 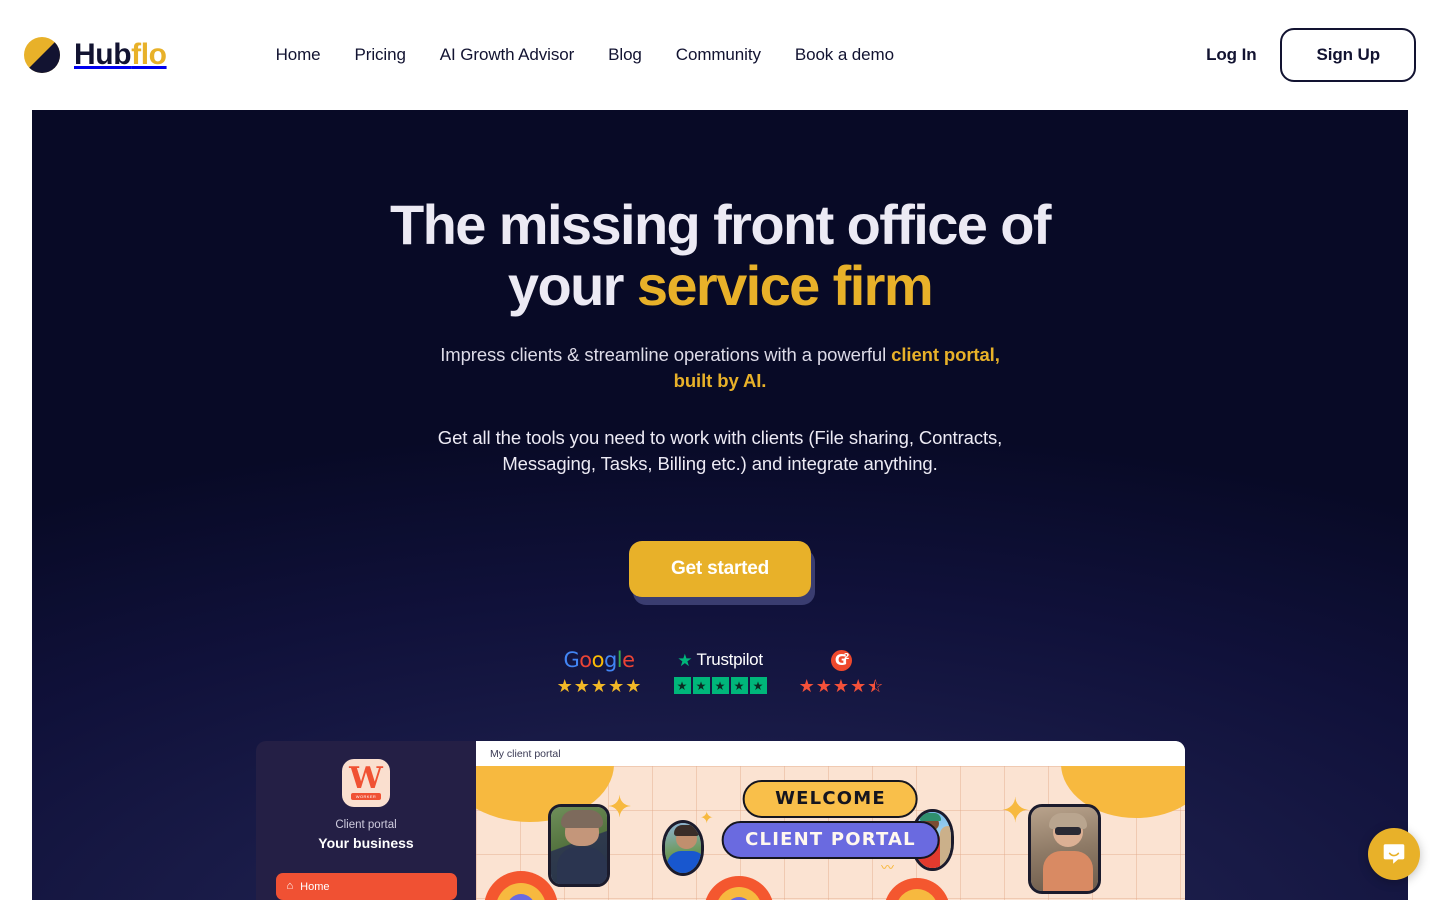 What do you see at coordinates (844, 55) in the screenshot?
I see `nav-item-book-a-demo: Book a demo` at bounding box center [844, 55].